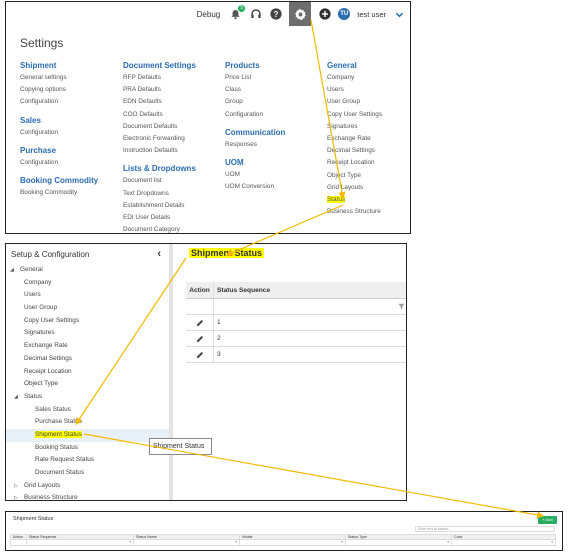 This screenshot has height=553, width=568. Describe the element at coordinates (275, 78) in the screenshot. I see `menu-item-price-list: Price List` at that location.